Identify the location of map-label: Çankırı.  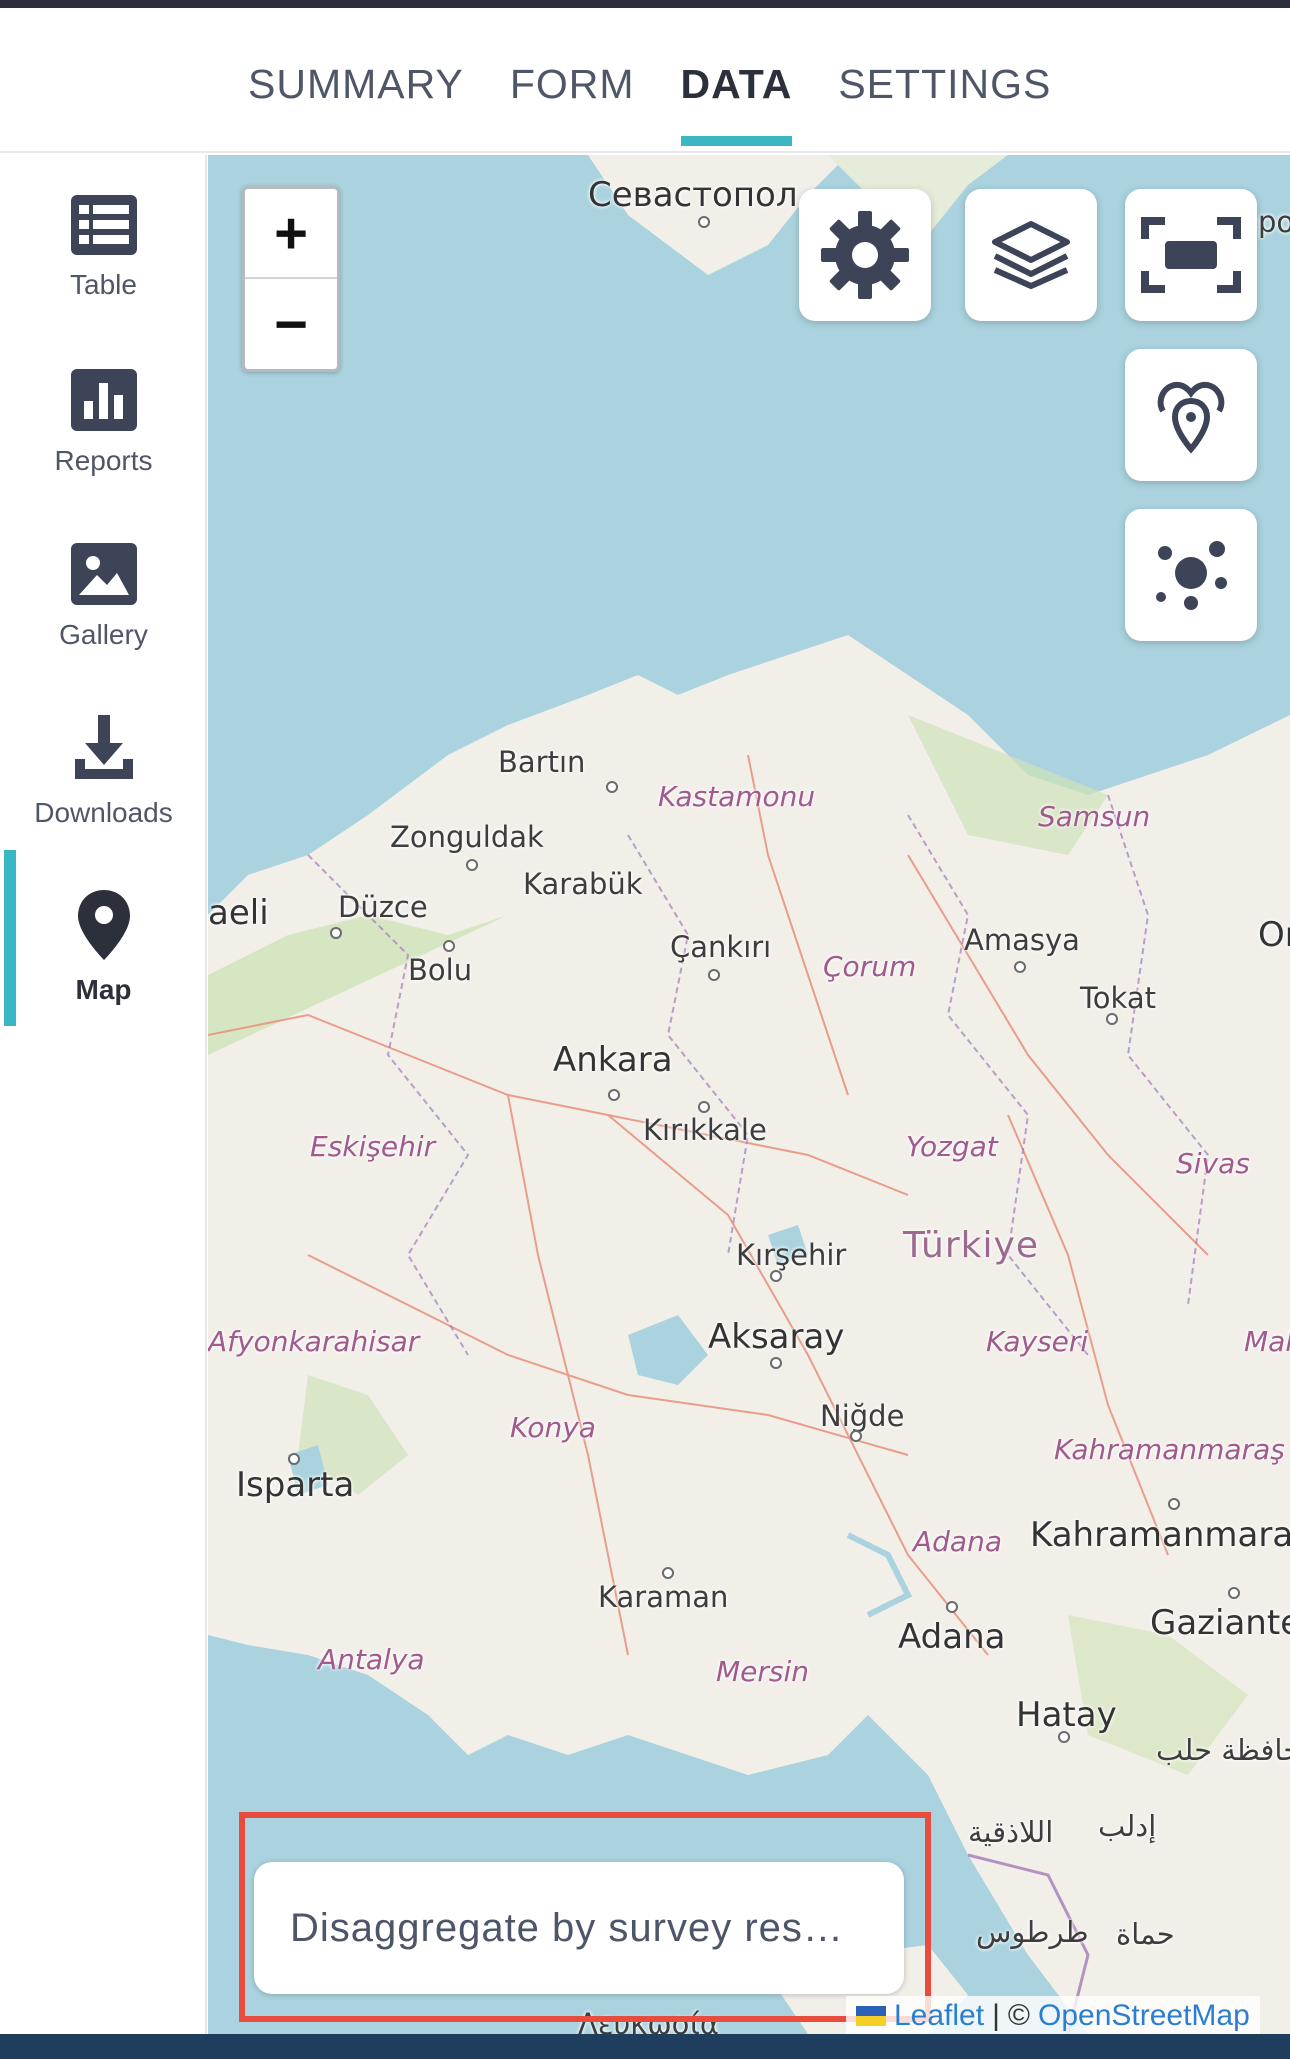
(721, 947).